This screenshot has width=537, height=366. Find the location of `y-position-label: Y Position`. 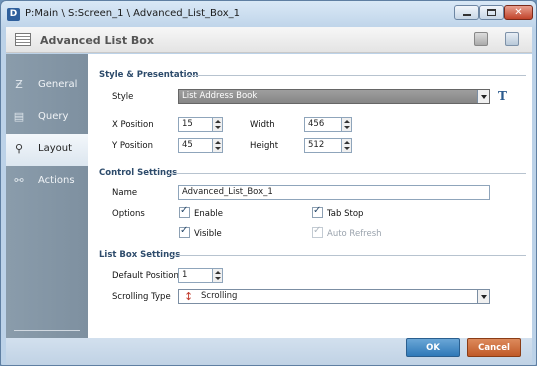

y-position-label: Y Position is located at coordinates (132, 146).